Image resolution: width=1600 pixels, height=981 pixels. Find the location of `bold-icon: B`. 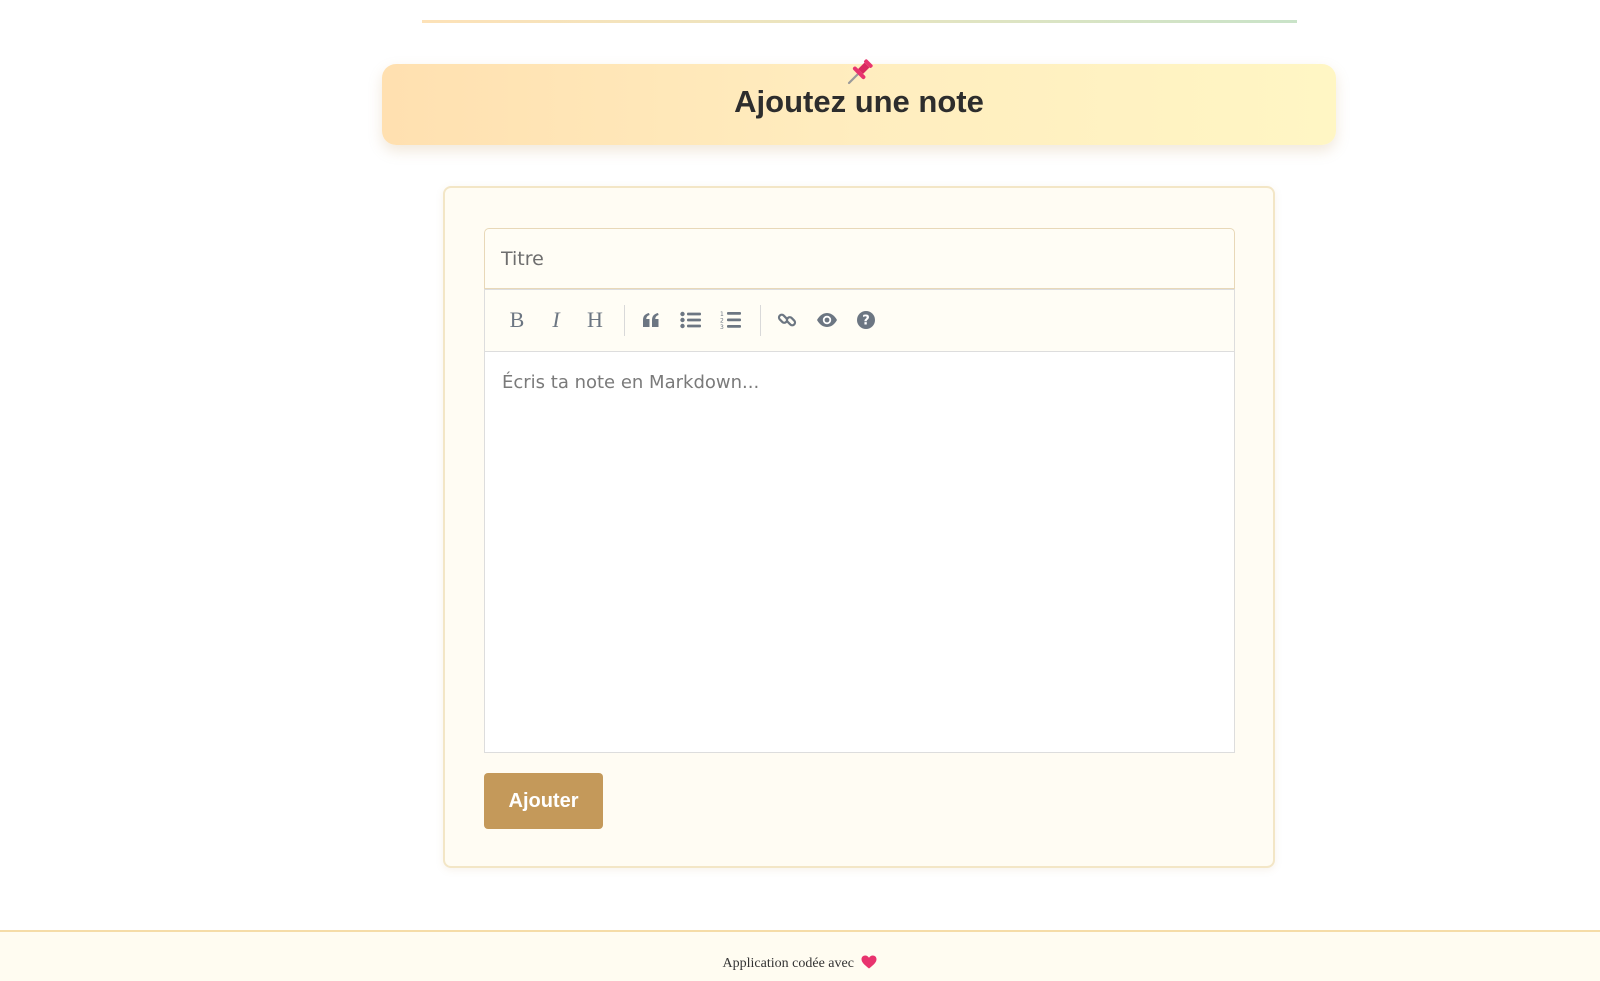

bold-icon: B is located at coordinates (517, 320).